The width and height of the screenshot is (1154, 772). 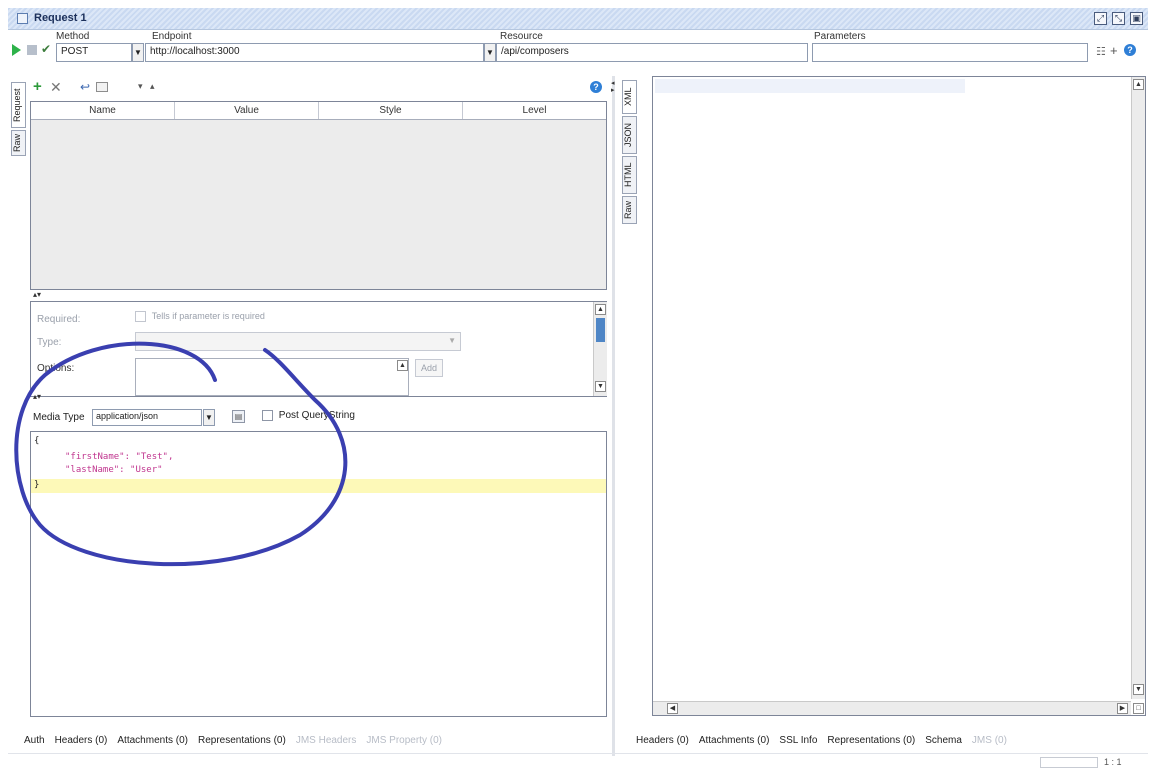 What do you see at coordinates (798, 740) in the screenshot?
I see `tab-ssl-info: SSL Info` at bounding box center [798, 740].